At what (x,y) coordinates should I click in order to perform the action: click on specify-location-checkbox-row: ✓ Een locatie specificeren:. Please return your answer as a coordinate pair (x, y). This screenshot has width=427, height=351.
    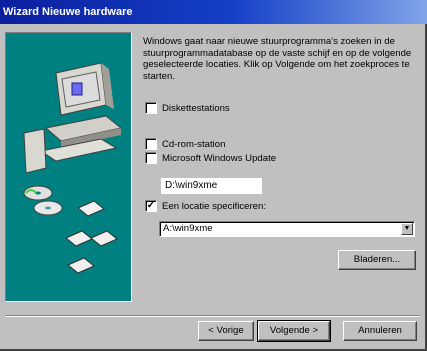
    Looking at the image, I should click on (205, 206).